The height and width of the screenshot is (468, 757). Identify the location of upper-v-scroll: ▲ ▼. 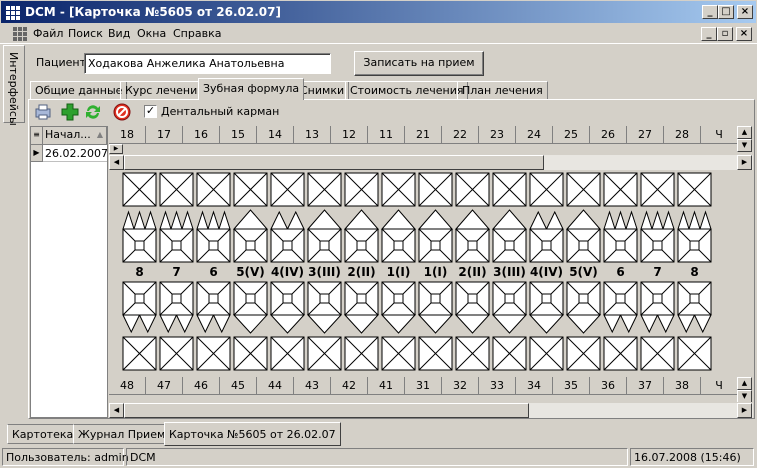
(744, 140).